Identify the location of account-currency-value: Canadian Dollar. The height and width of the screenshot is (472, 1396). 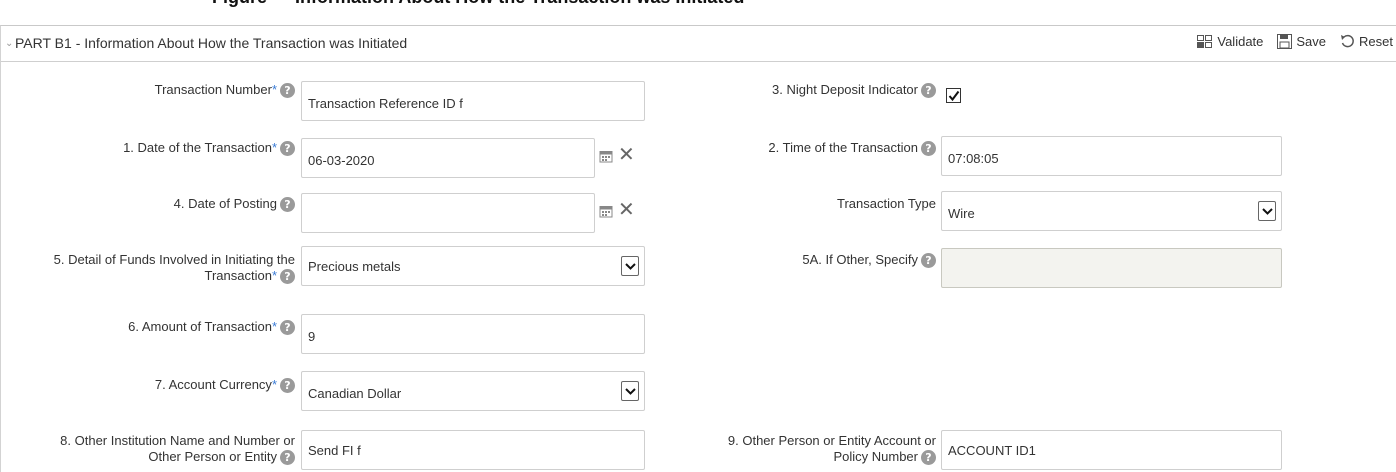
(355, 393).